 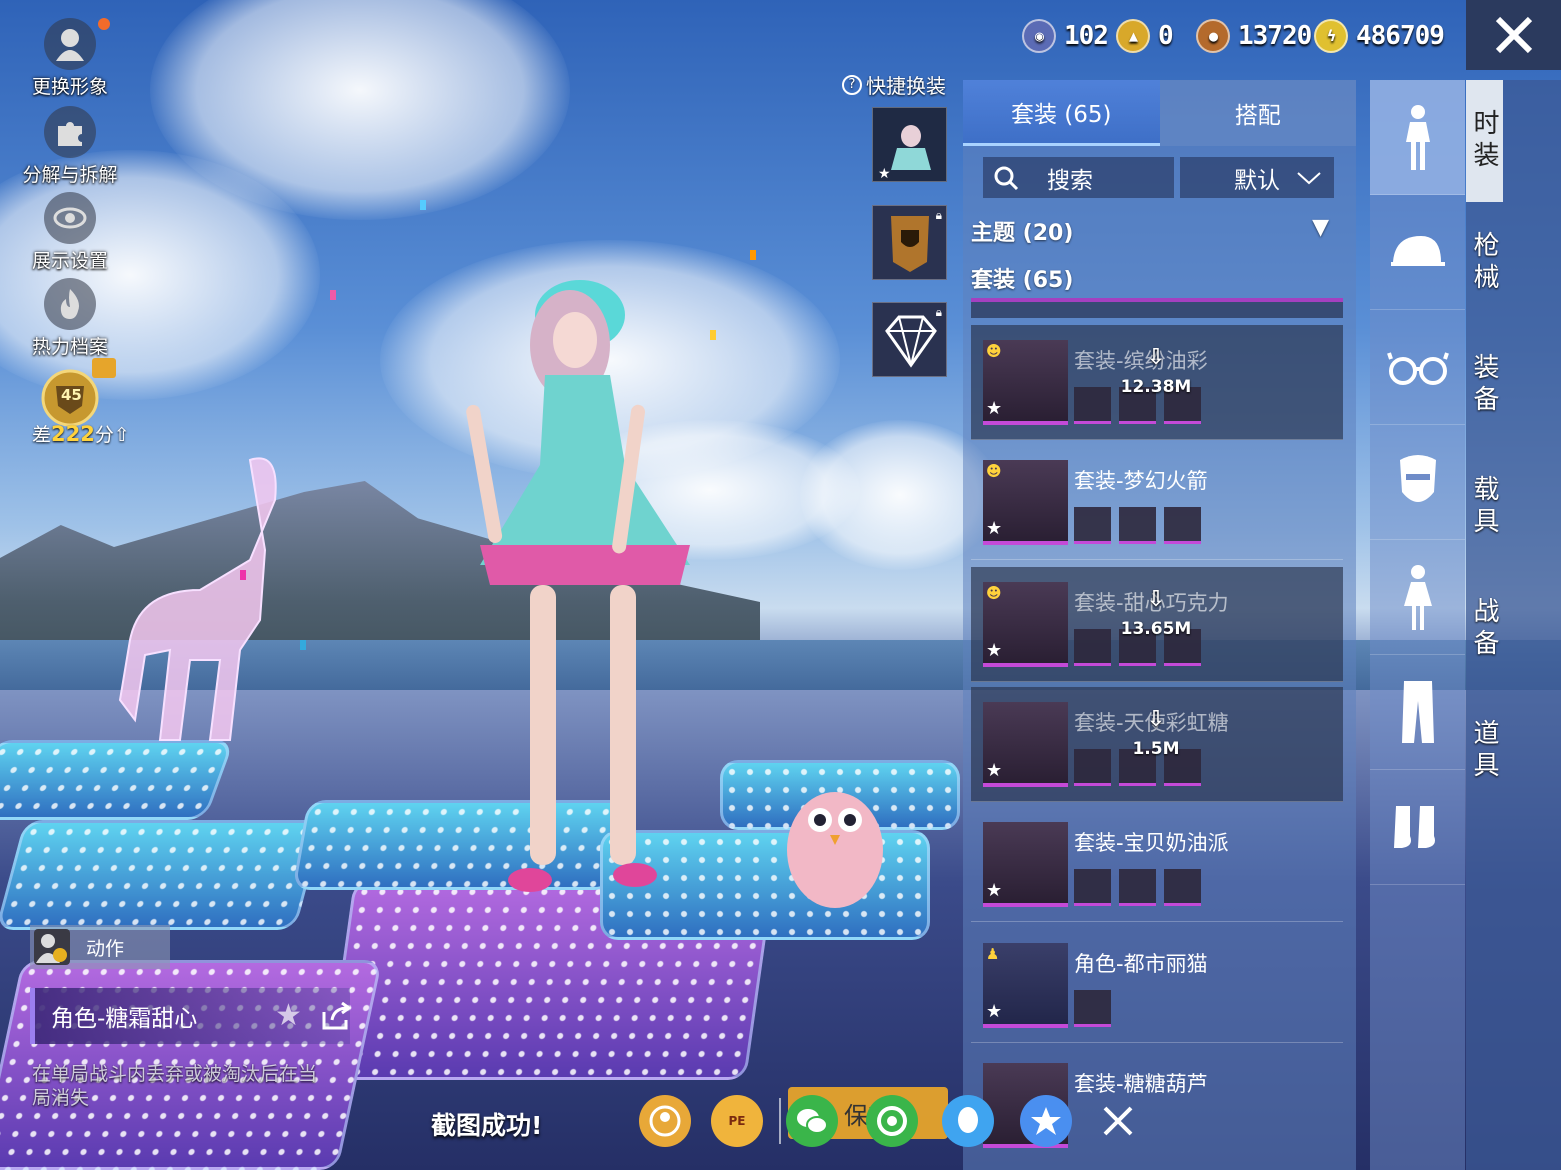 What do you see at coordinates (70, 44) in the screenshot?
I see `avatar-icon` at bounding box center [70, 44].